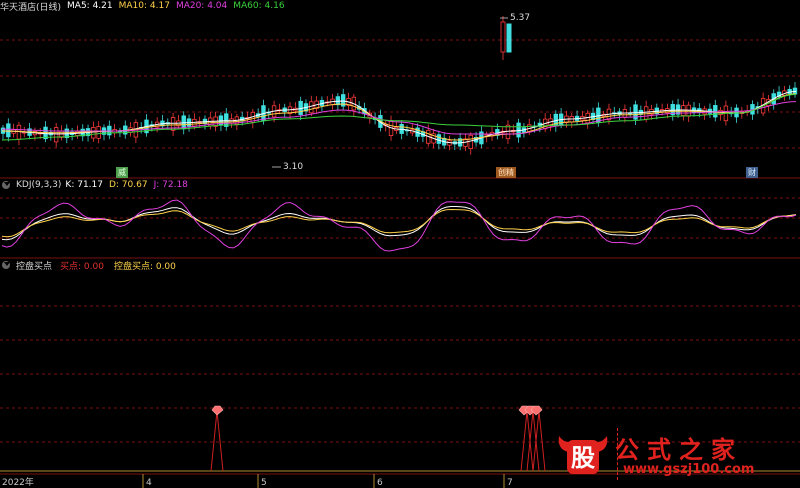 The image size is (800, 488). I want to click on kdj-line-j, so click(399, 225).